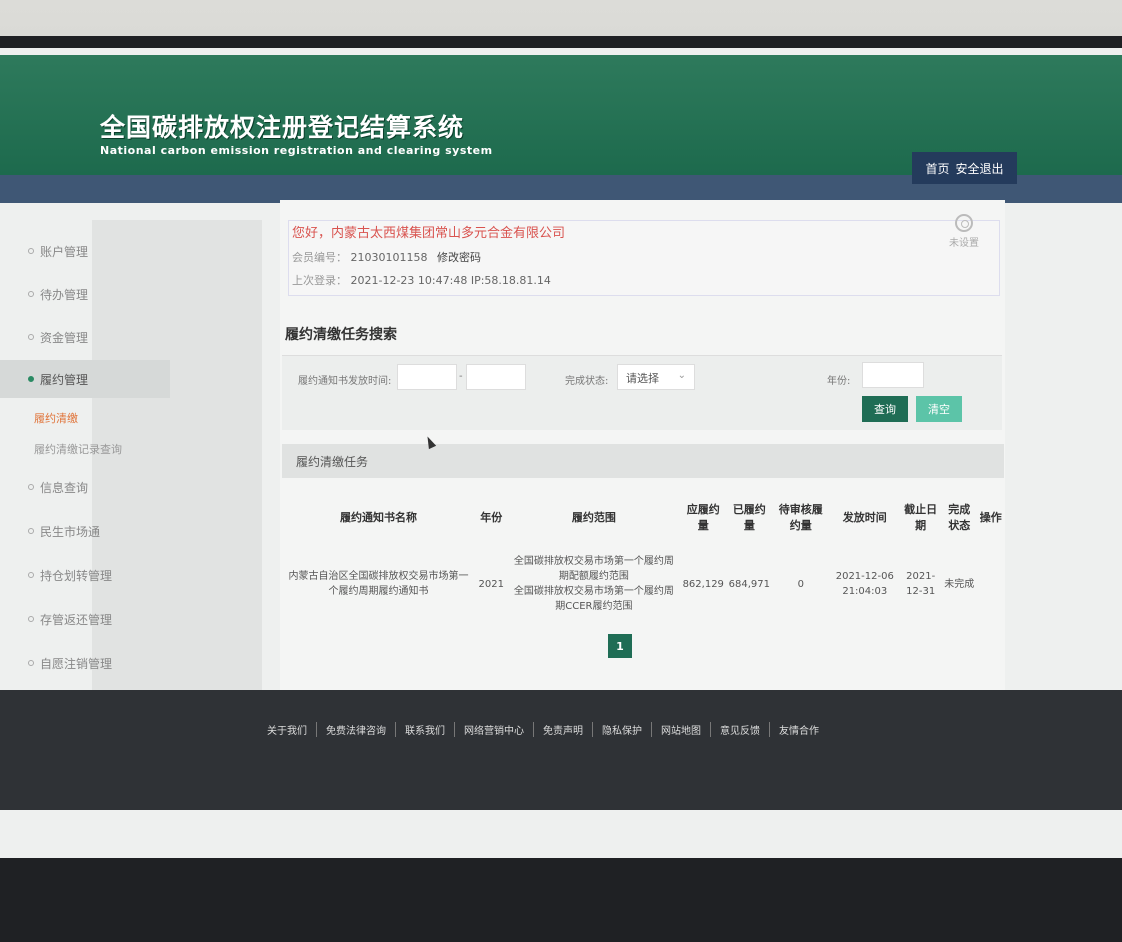 The height and width of the screenshot is (942, 1122). Describe the element at coordinates (76, 619) in the screenshot. I see `sidebar-item-label: 存管返还管理` at that location.